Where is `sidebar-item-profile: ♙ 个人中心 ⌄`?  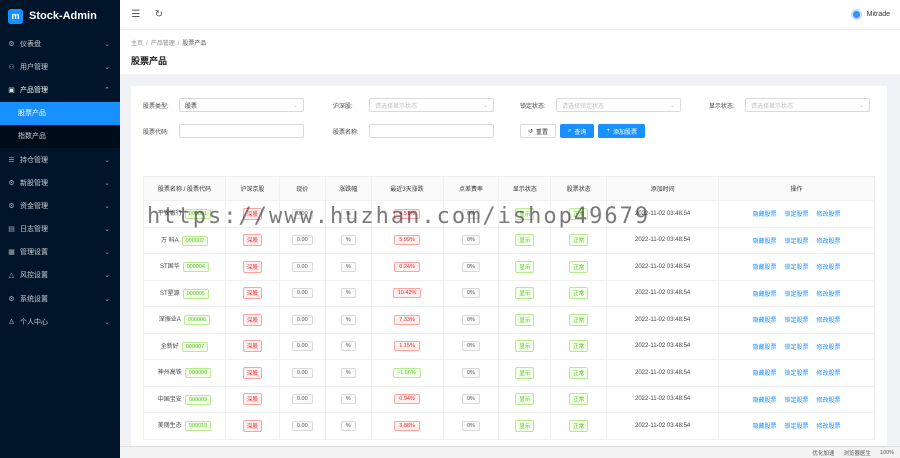
sidebar-item-profile: ♙ 个人中心 ⌄ is located at coordinates (60, 321).